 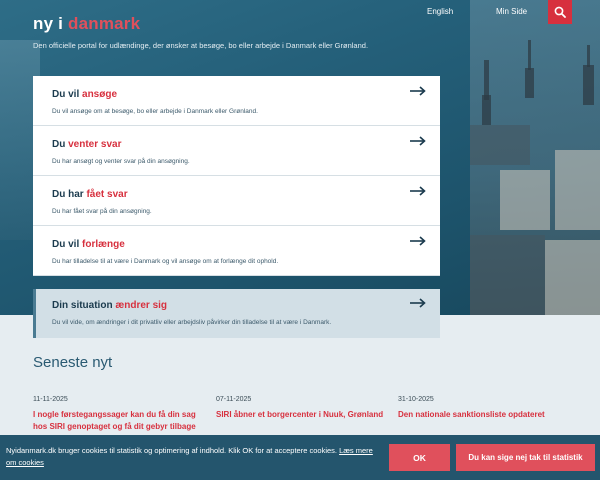 What do you see at coordinates (419, 457) in the screenshot?
I see `cookie-accept-button: OK` at bounding box center [419, 457].